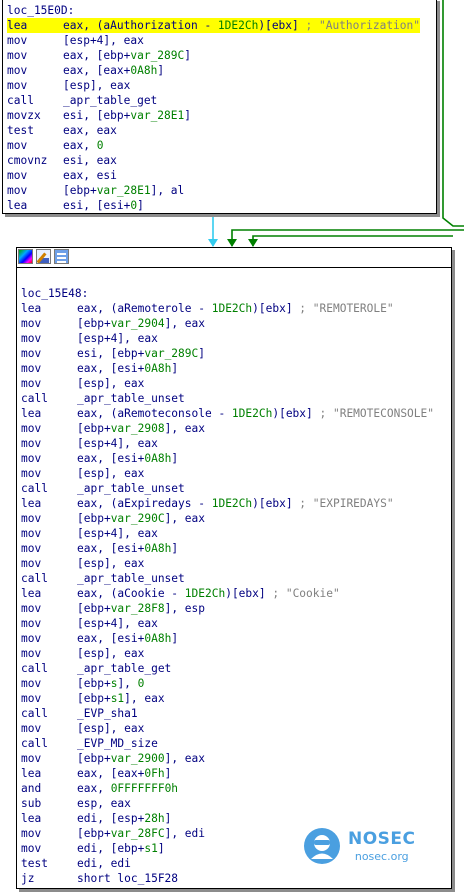 This screenshot has width=464, height=893. Describe the element at coordinates (227, 518) in the screenshot. I see `instruction-line: mov [ebp+var_290C], eax` at that location.